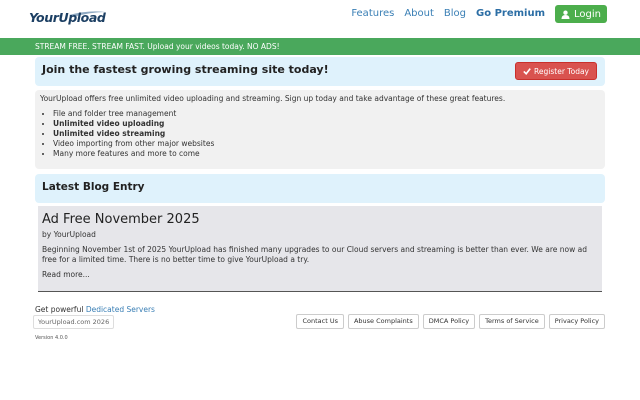  I want to click on privacy-policy-link: Privacy Policy, so click(576, 321).